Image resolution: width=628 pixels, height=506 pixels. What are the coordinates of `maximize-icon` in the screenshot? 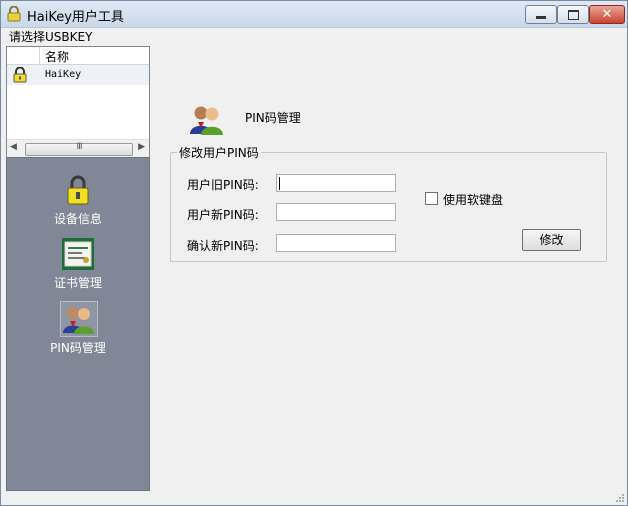 It's located at (573, 15).